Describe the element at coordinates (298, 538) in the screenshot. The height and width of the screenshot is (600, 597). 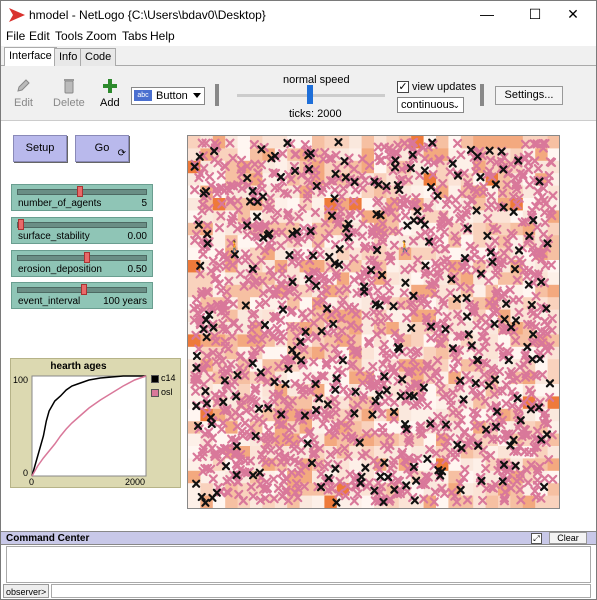
I see `command-center-header: Command Center ⤢ Clear` at that location.